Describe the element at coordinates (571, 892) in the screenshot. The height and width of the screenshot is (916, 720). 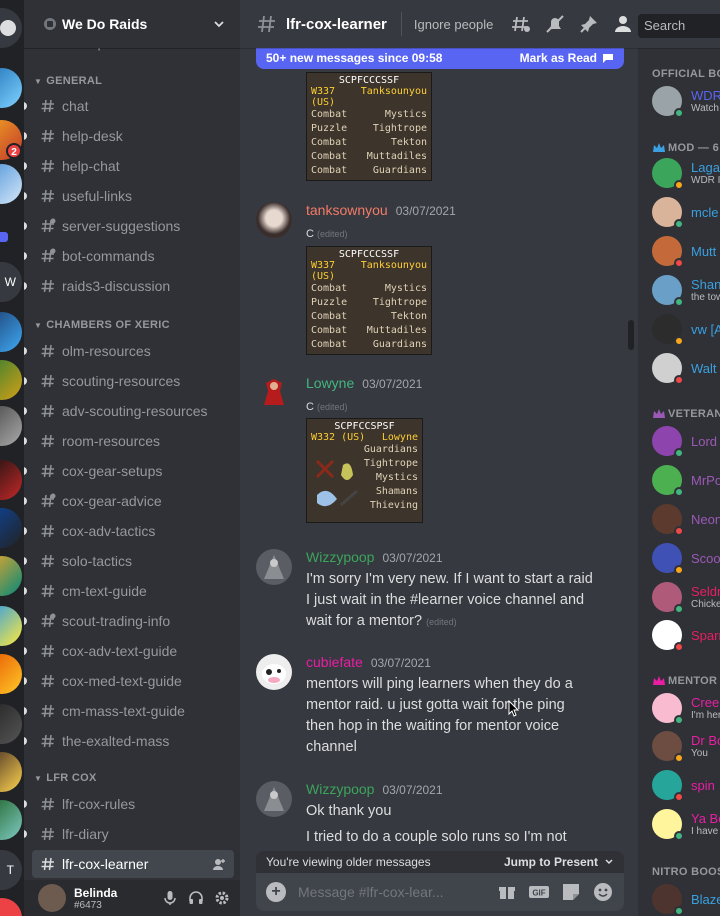
I see `sticker-icon` at that location.